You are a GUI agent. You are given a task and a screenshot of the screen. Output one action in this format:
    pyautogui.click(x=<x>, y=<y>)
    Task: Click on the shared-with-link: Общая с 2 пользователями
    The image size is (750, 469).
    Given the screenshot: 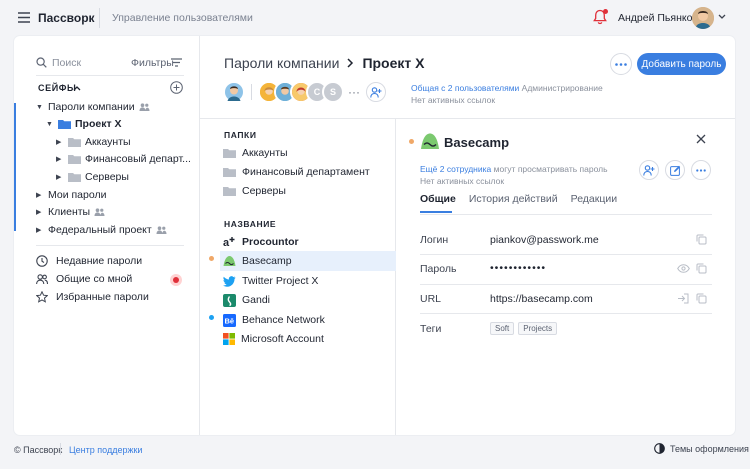 What is the action you would take?
    pyautogui.click(x=465, y=88)
    